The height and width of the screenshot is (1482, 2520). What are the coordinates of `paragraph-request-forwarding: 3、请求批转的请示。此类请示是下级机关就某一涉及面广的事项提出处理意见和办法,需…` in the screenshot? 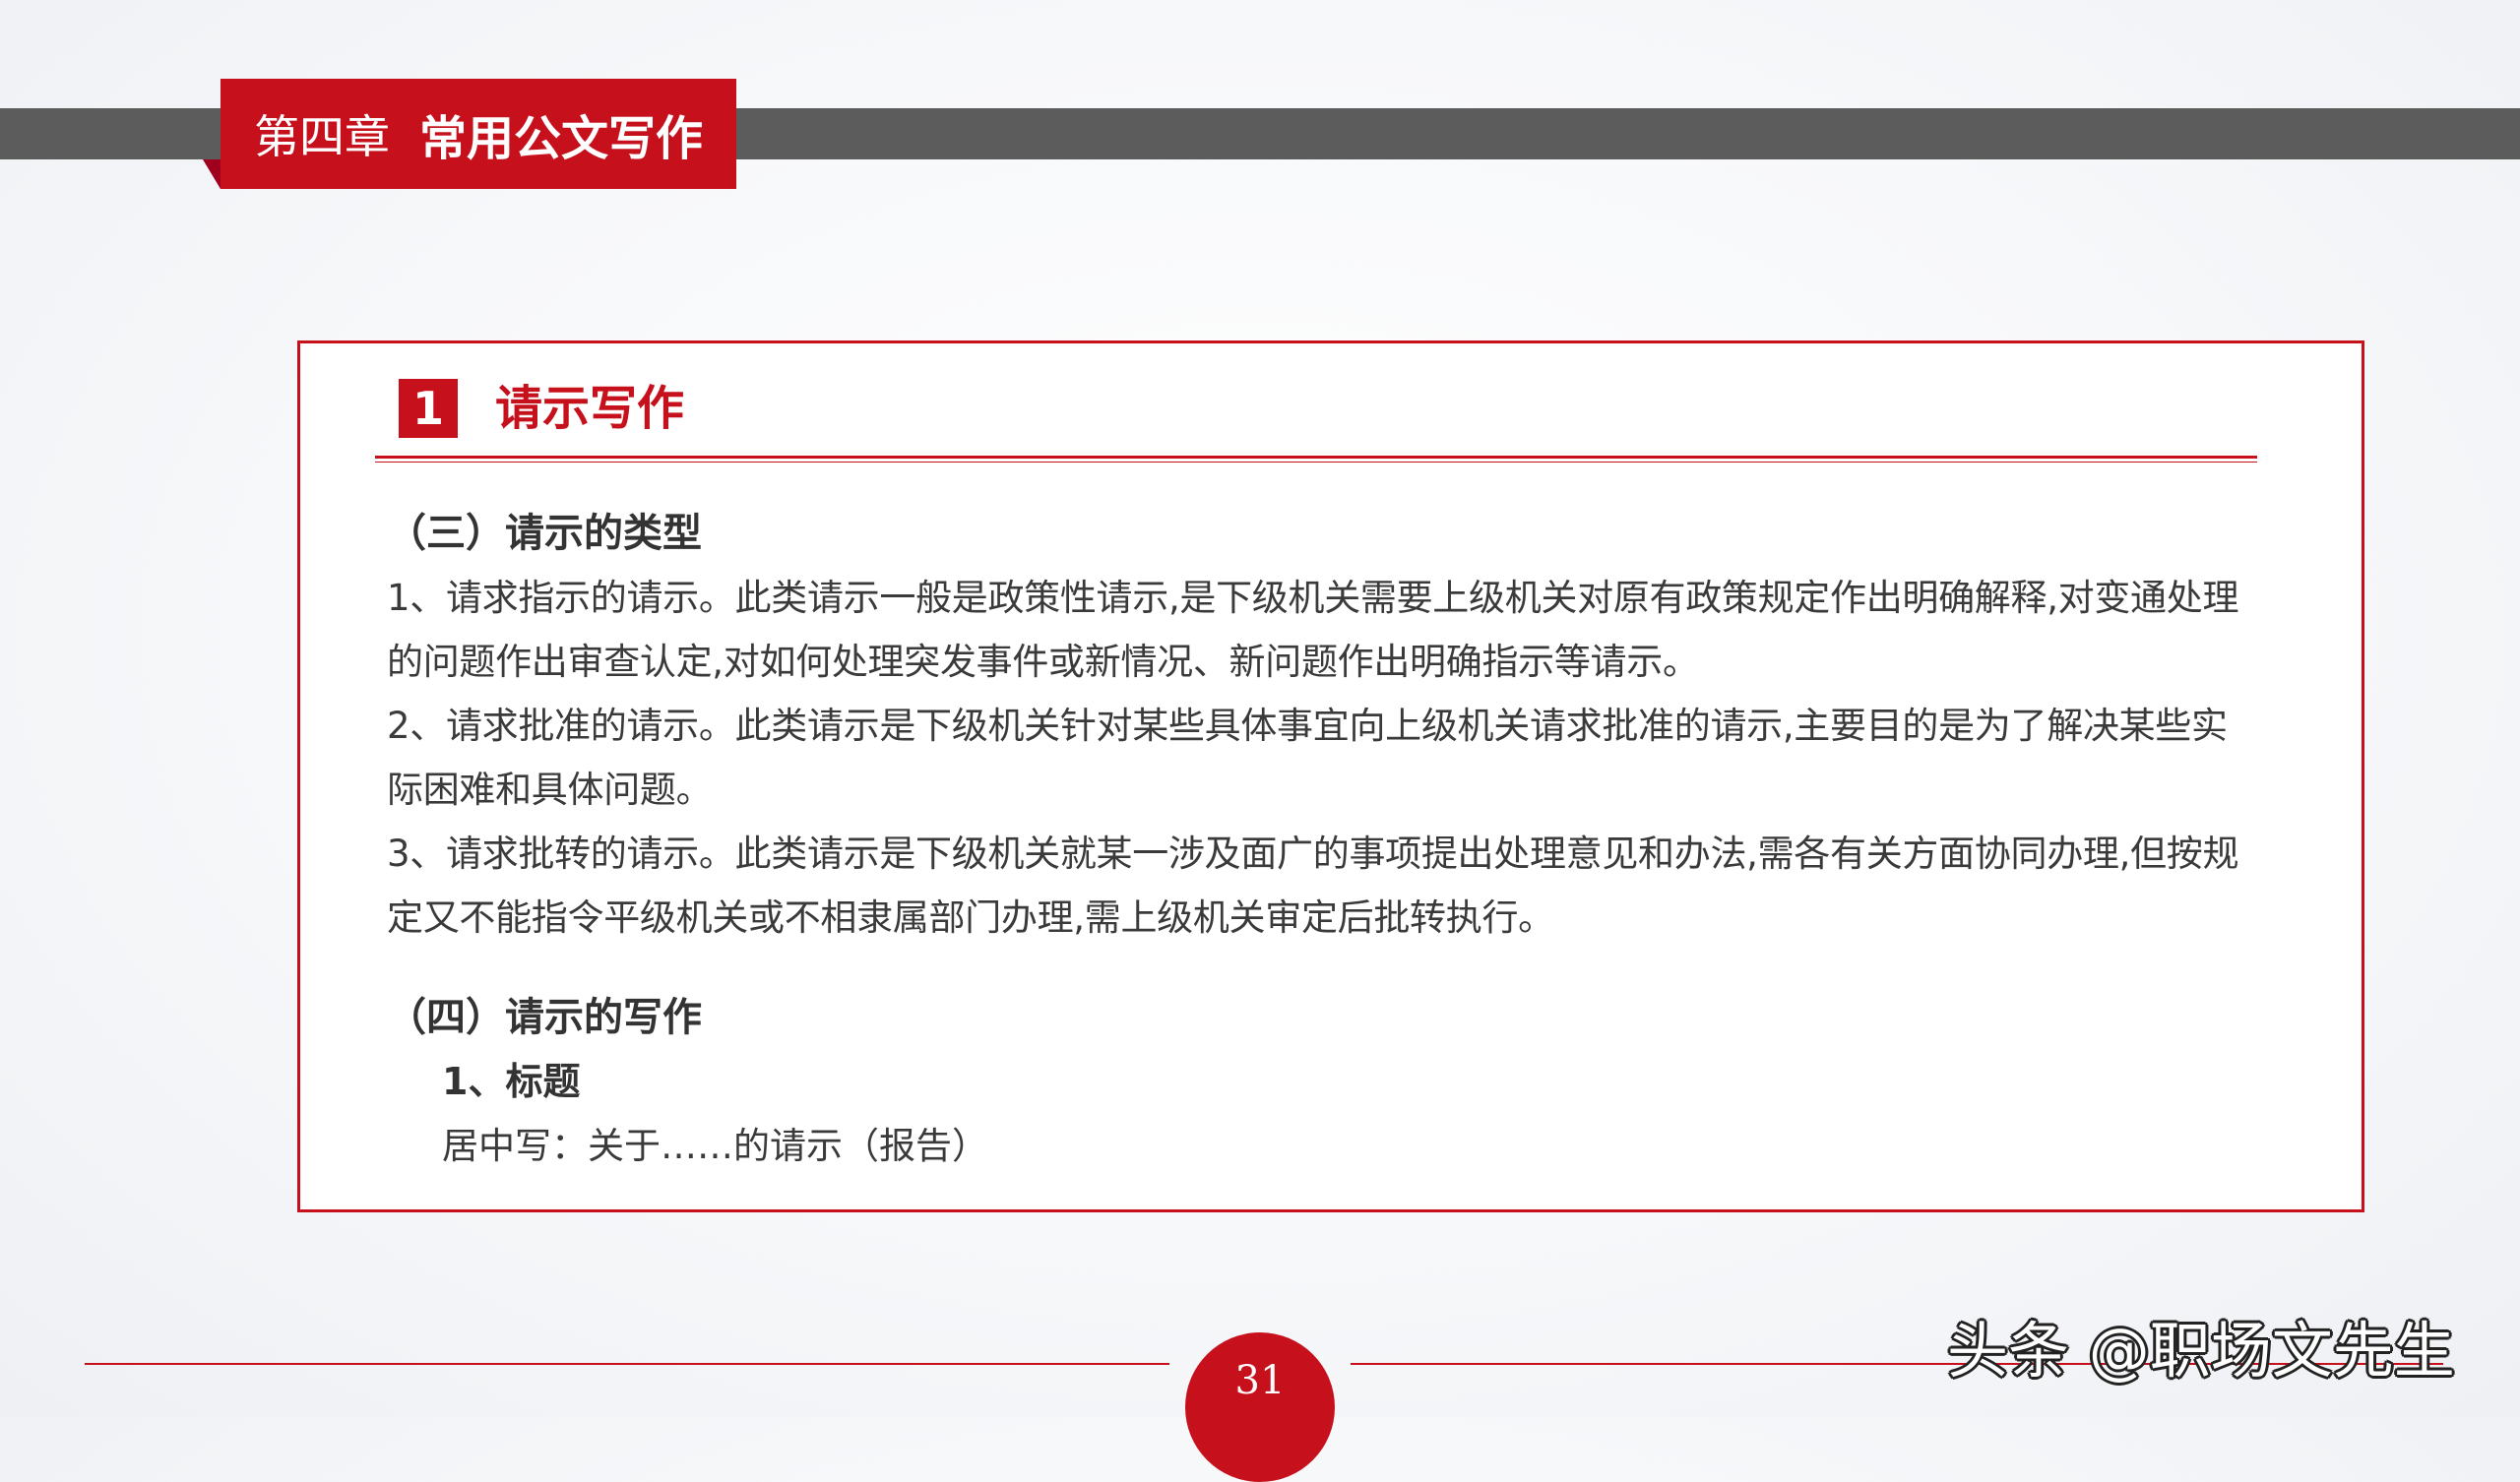 It's located at (1313, 886).